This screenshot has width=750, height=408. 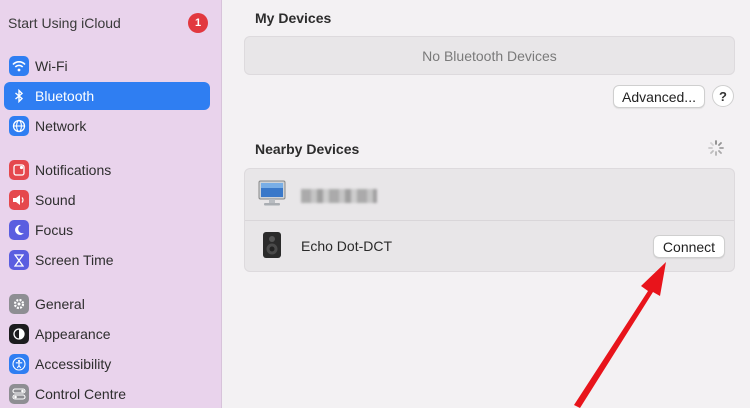 I want to click on sidebar-item-screen-time: Screen Time, so click(x=107, y=260).